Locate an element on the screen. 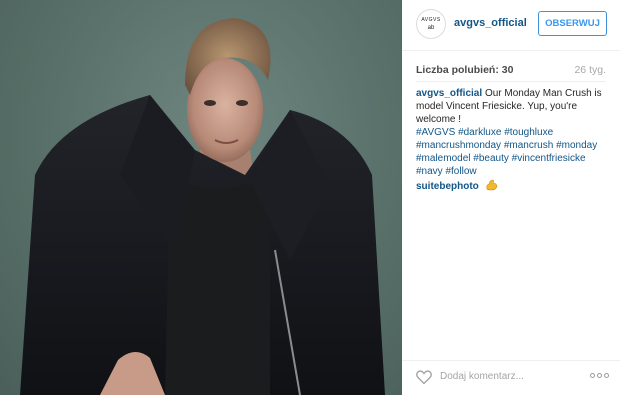 Image resolution: width=620 pixels, height=395 pixels. likes-count: Liczba polubień: 30 is located at coordinates (464, 70).